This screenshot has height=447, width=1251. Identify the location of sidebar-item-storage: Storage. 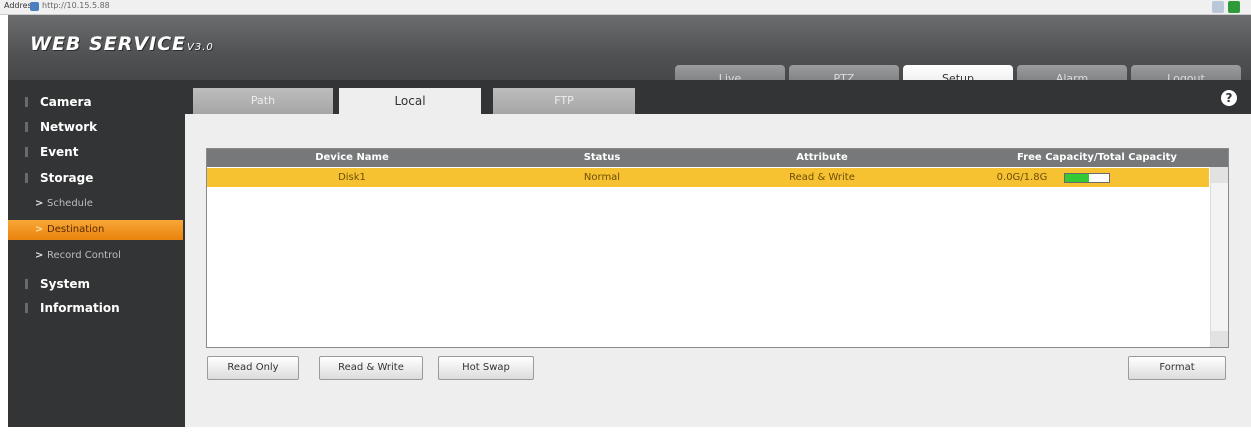
(95, 178).